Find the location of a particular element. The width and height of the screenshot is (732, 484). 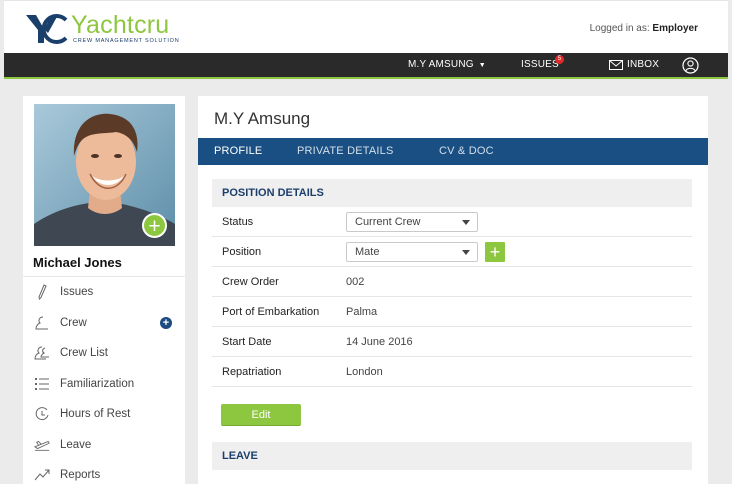

position-details-heading: POSITION DETAILS is located at coordinates (452, 193).